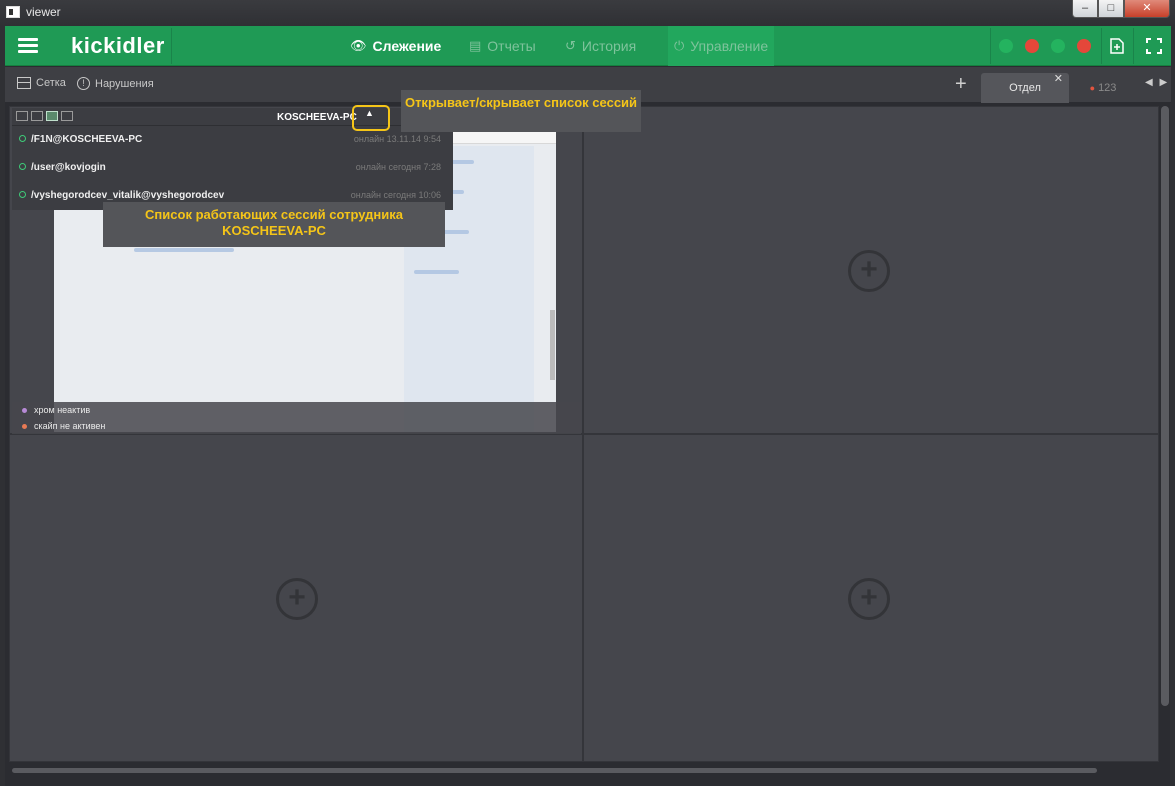 This screenshot has height=786, width=1175. I want to click on grid-button: Сетка, so click(41, 83).